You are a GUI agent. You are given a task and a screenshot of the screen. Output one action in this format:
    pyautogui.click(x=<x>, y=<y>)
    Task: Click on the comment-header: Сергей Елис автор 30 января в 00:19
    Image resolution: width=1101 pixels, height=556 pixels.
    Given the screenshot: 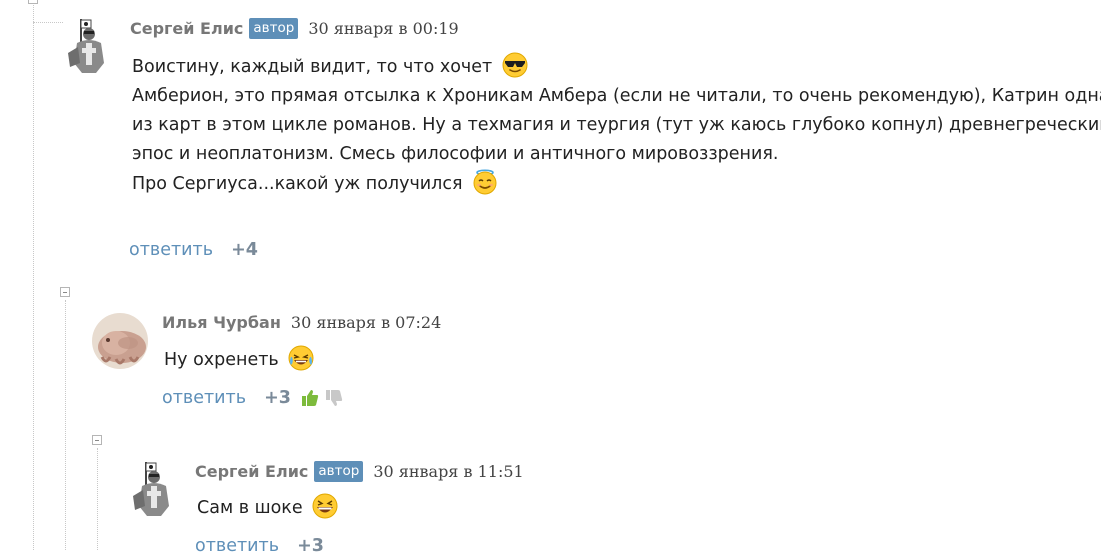 What is the action you would take?
    pyautogui.click(x=294, y=28)
    